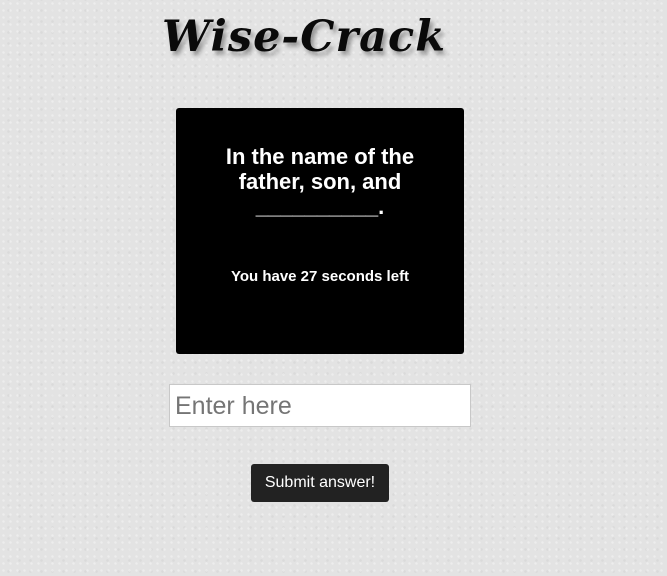 The image size is (667, 576). Describe the element at coordinates (320, 483) in the screenshot. I see `submit-answer-button: Submit answer!` at that location.